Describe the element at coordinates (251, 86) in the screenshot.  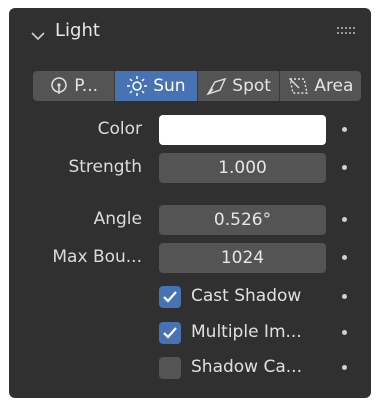
I see `light-type-label: Spot` at that location.